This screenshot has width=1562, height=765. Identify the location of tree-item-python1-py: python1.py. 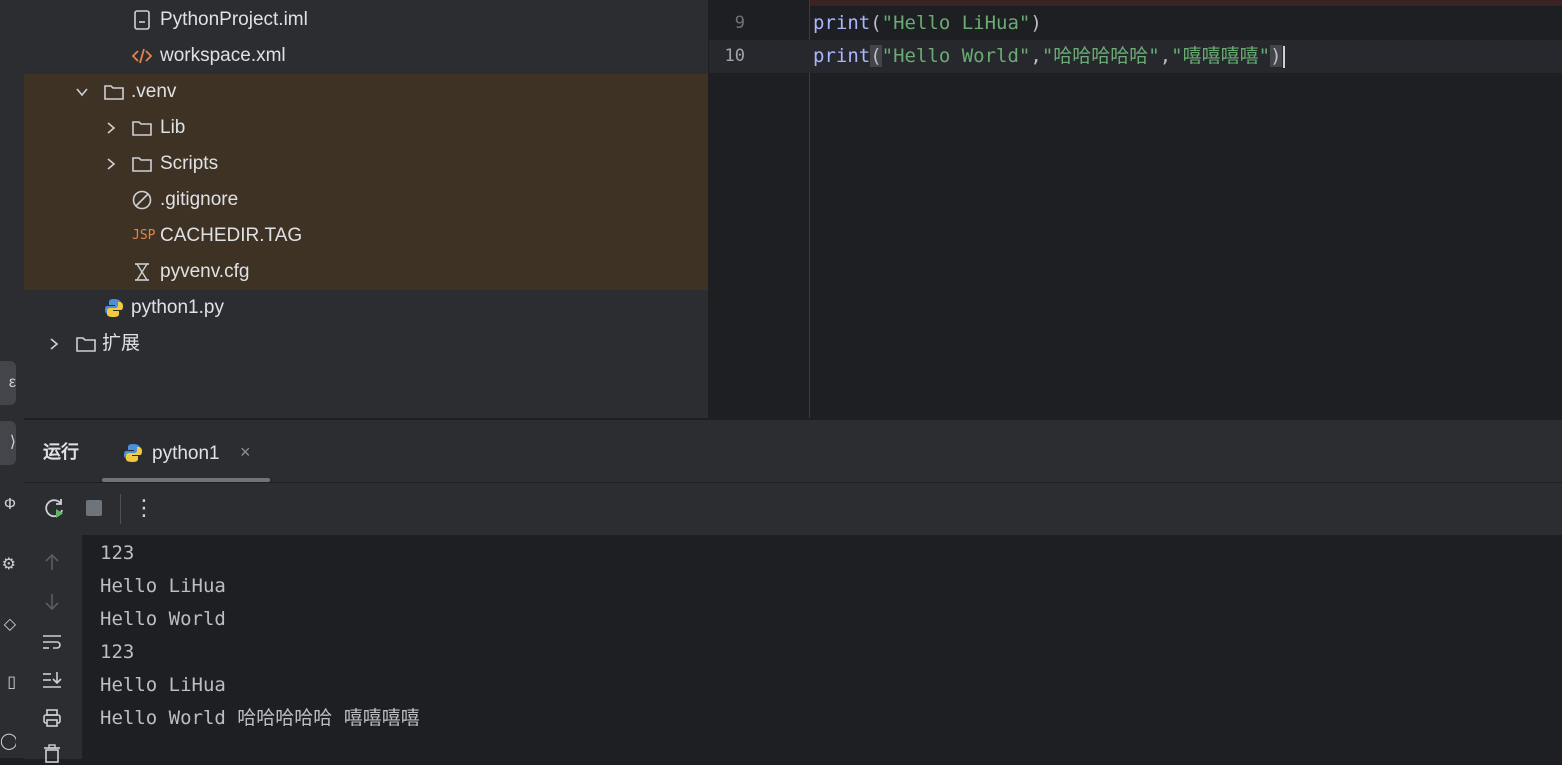
(366, 308).